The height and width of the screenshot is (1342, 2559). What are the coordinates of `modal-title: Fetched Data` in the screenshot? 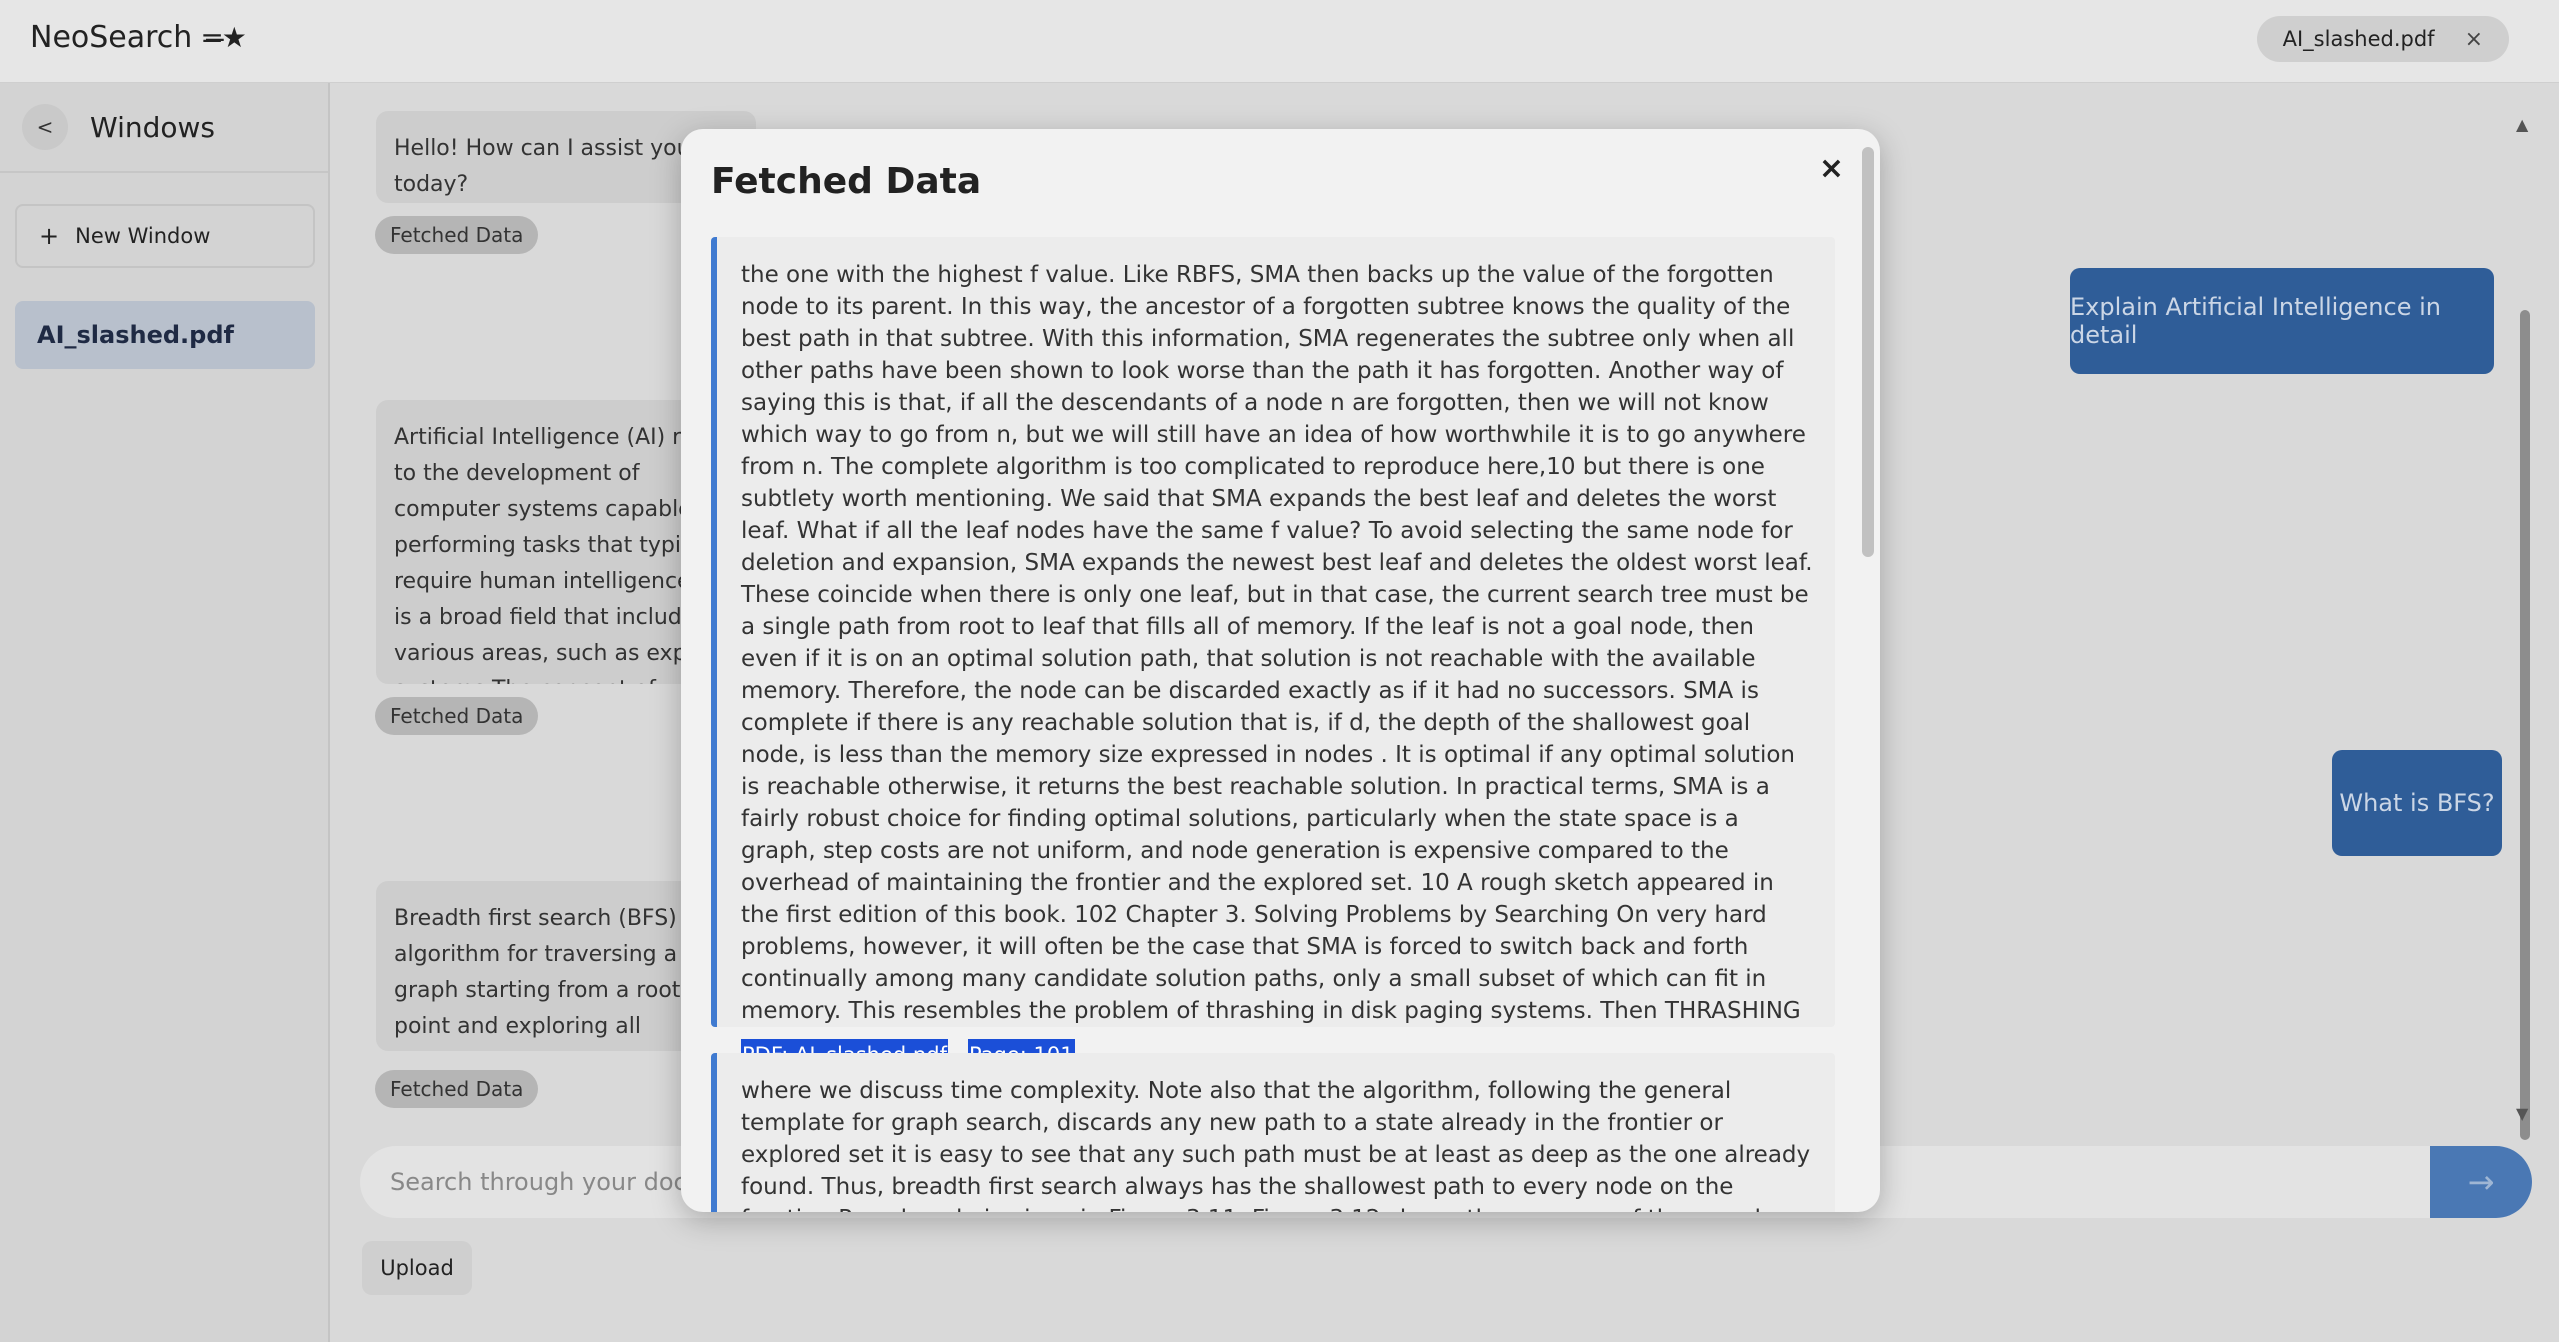 It's located at (846, 181).